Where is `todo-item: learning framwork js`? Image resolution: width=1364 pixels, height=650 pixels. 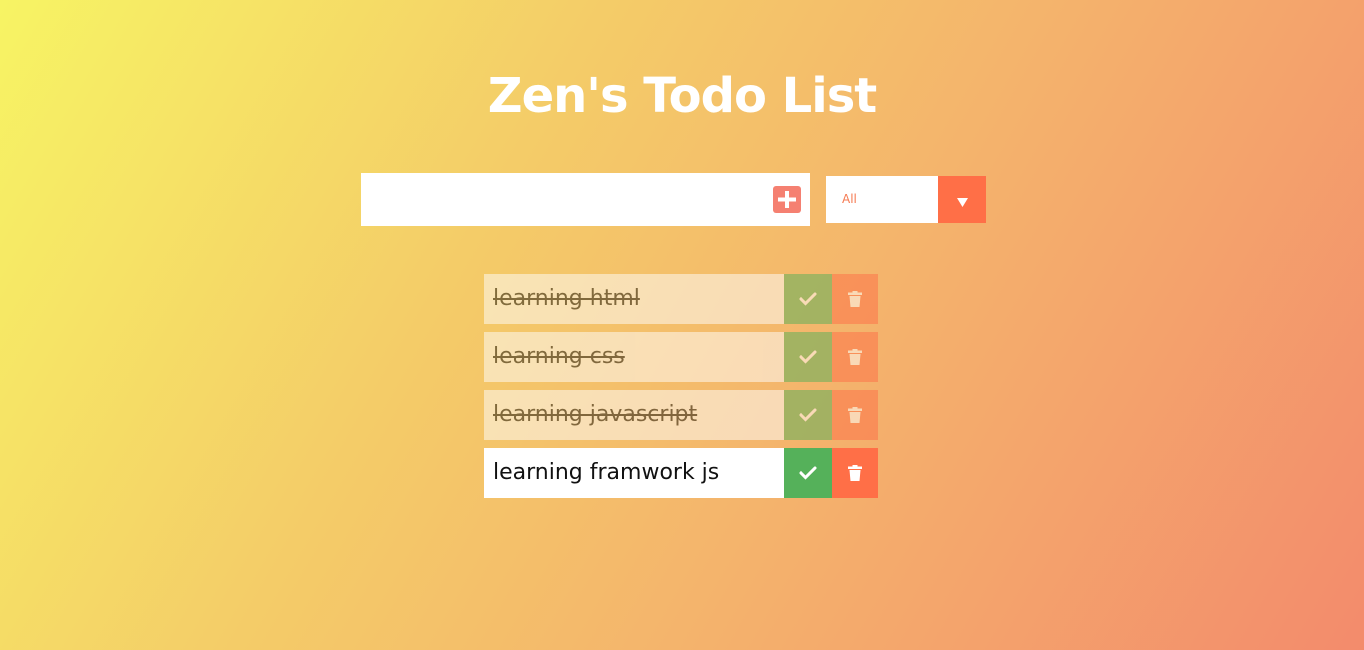
todo-item: learning framwork js is located at coordinates (681, 473).